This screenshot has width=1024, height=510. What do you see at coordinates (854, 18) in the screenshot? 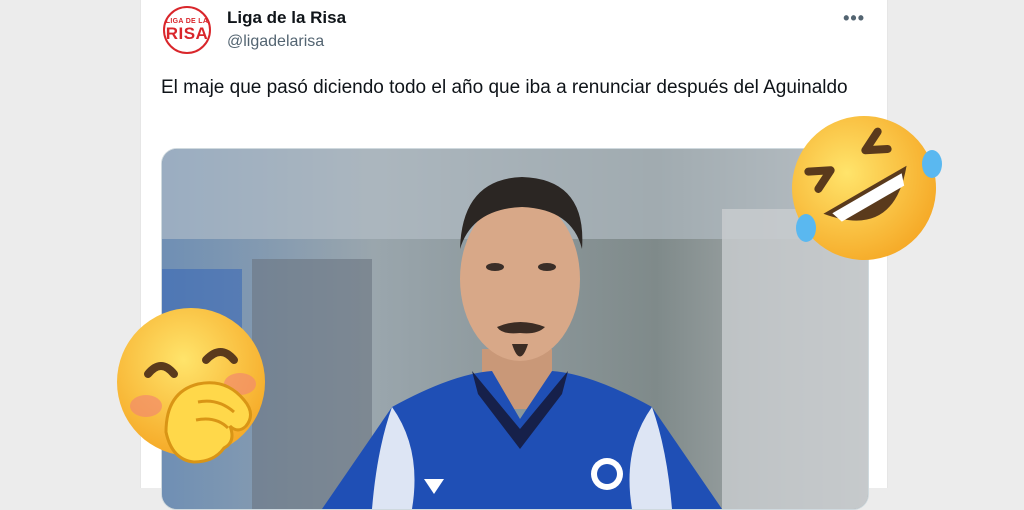
I see `more-dots-icon: •••` at bounding box center [854, 18].